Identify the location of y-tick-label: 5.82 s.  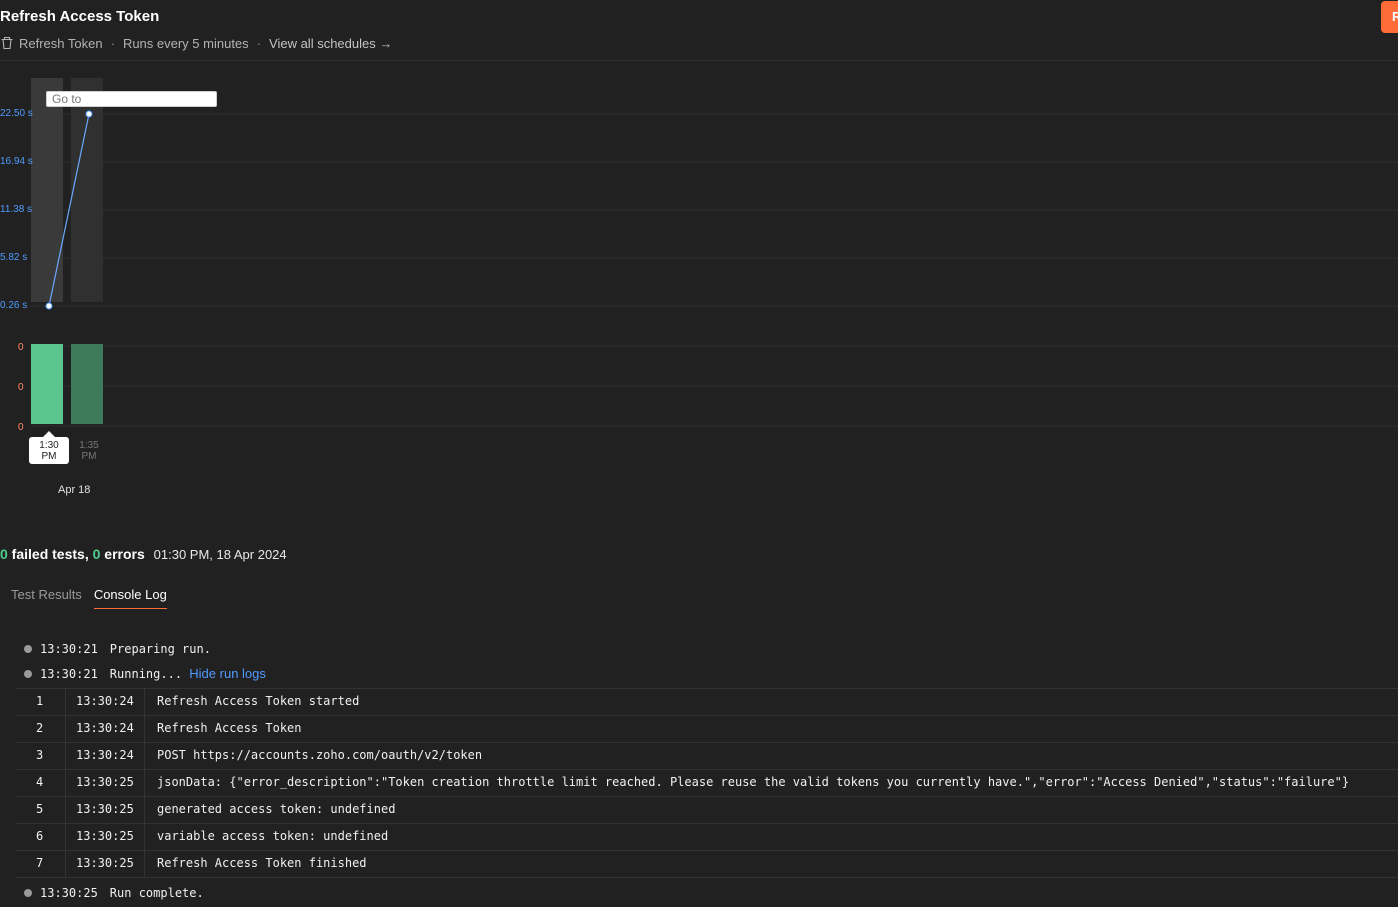
(14, 257).